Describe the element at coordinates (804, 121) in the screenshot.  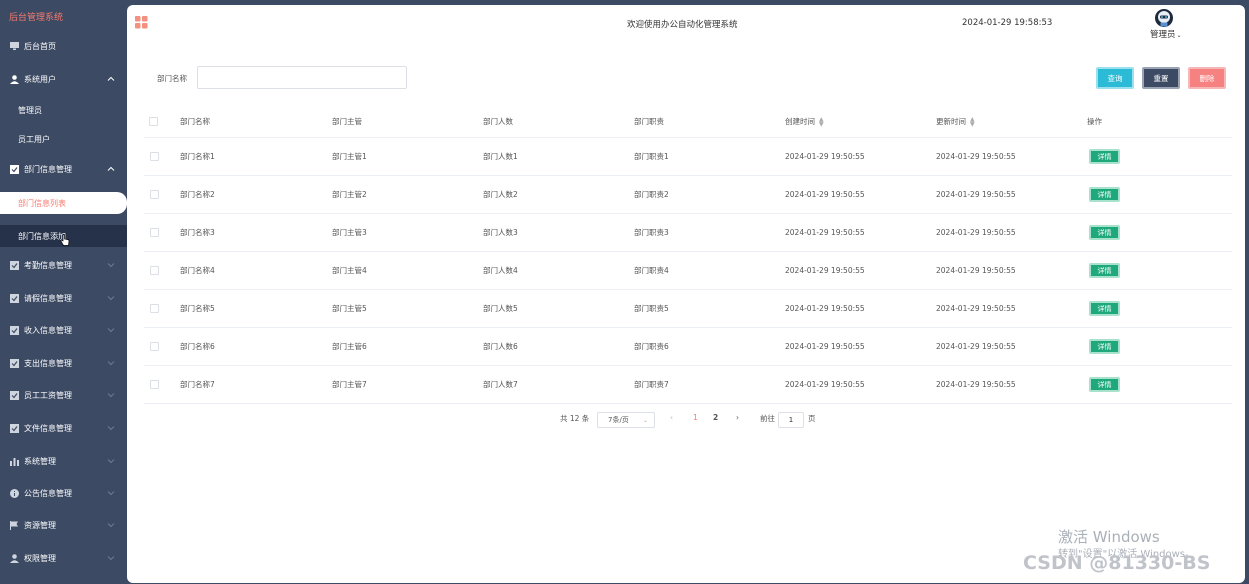
I see `col-created: 创建时间 ▲ ▼` at that location.